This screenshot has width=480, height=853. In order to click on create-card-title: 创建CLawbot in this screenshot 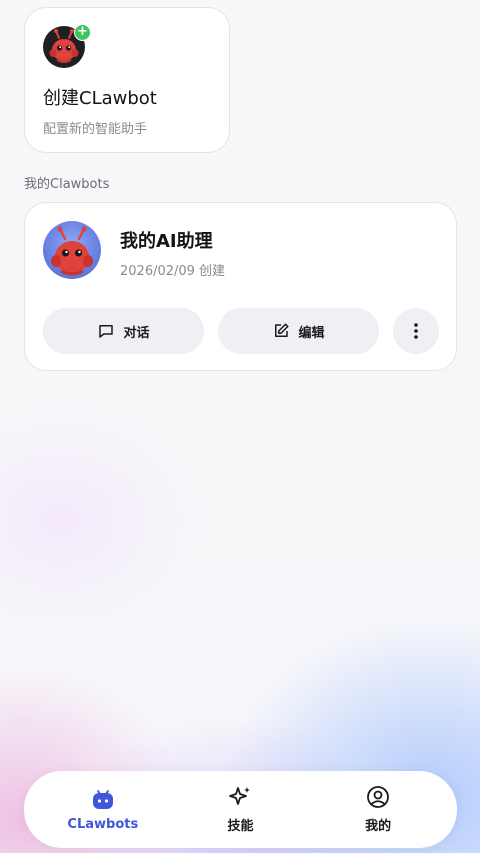, I will do `click(100, 98)`.